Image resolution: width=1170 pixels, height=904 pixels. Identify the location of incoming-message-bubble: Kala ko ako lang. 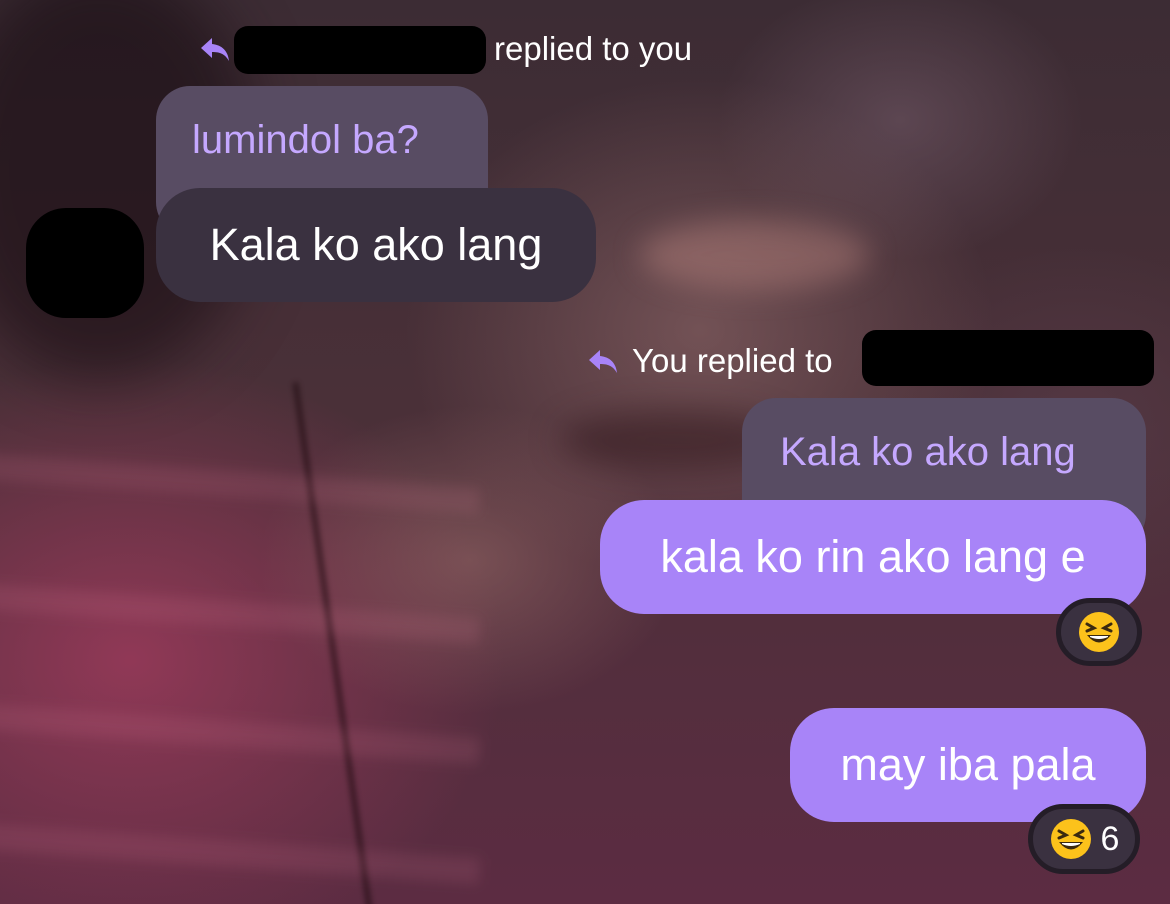
(376, 245).